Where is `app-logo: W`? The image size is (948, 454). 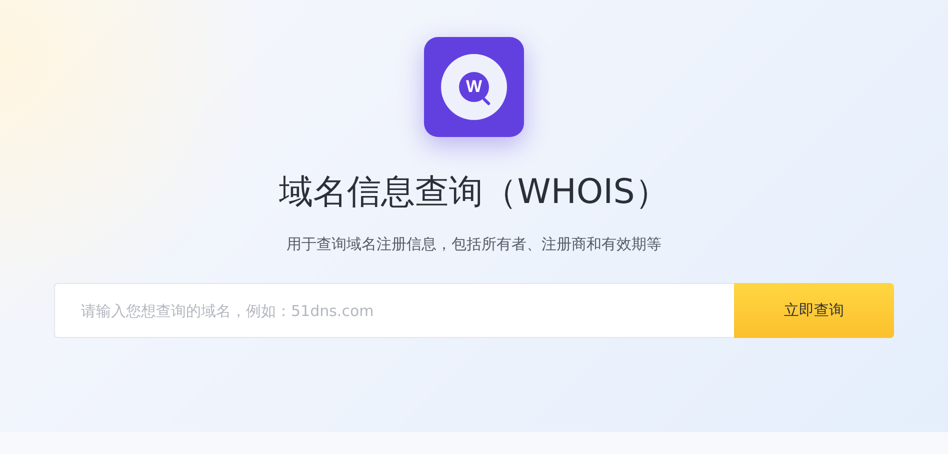 app-logo: W is located at coordinates (474, 87).